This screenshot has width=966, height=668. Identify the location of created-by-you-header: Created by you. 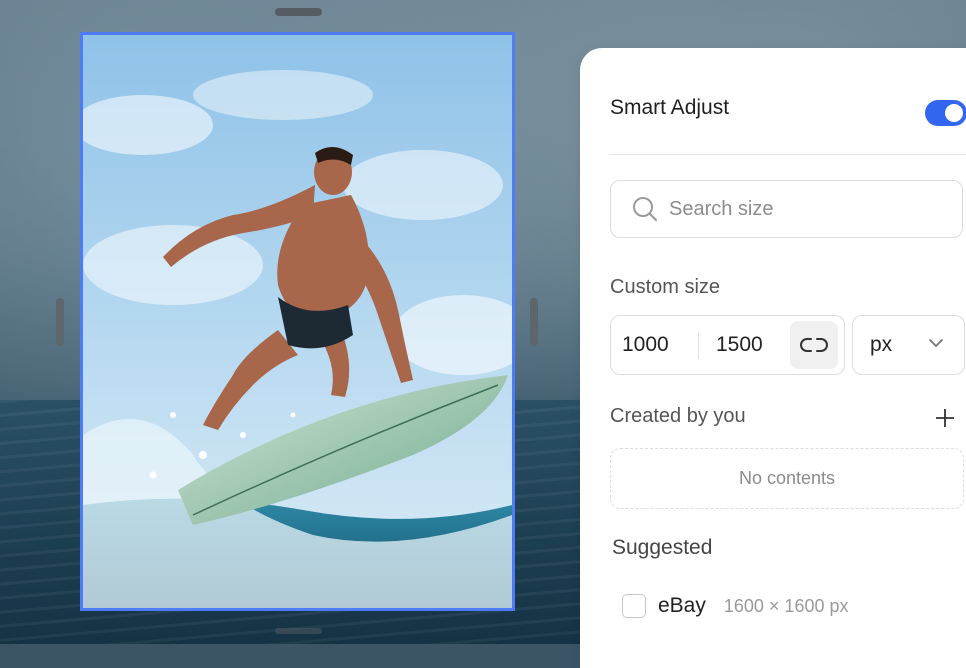
(788, 416).